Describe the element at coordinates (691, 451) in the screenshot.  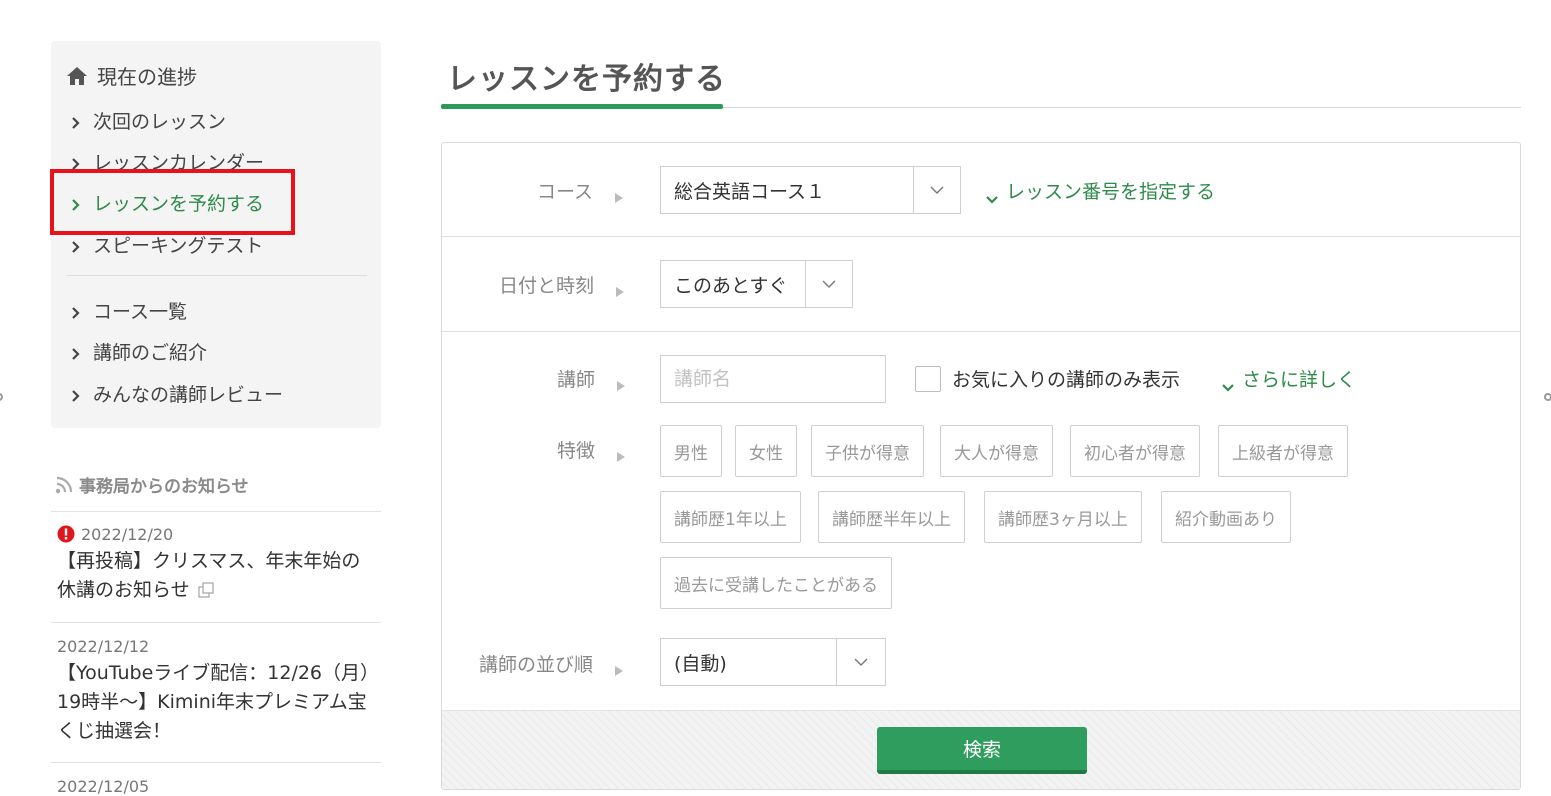
I see `feature-tag-male: 男性` at that location.